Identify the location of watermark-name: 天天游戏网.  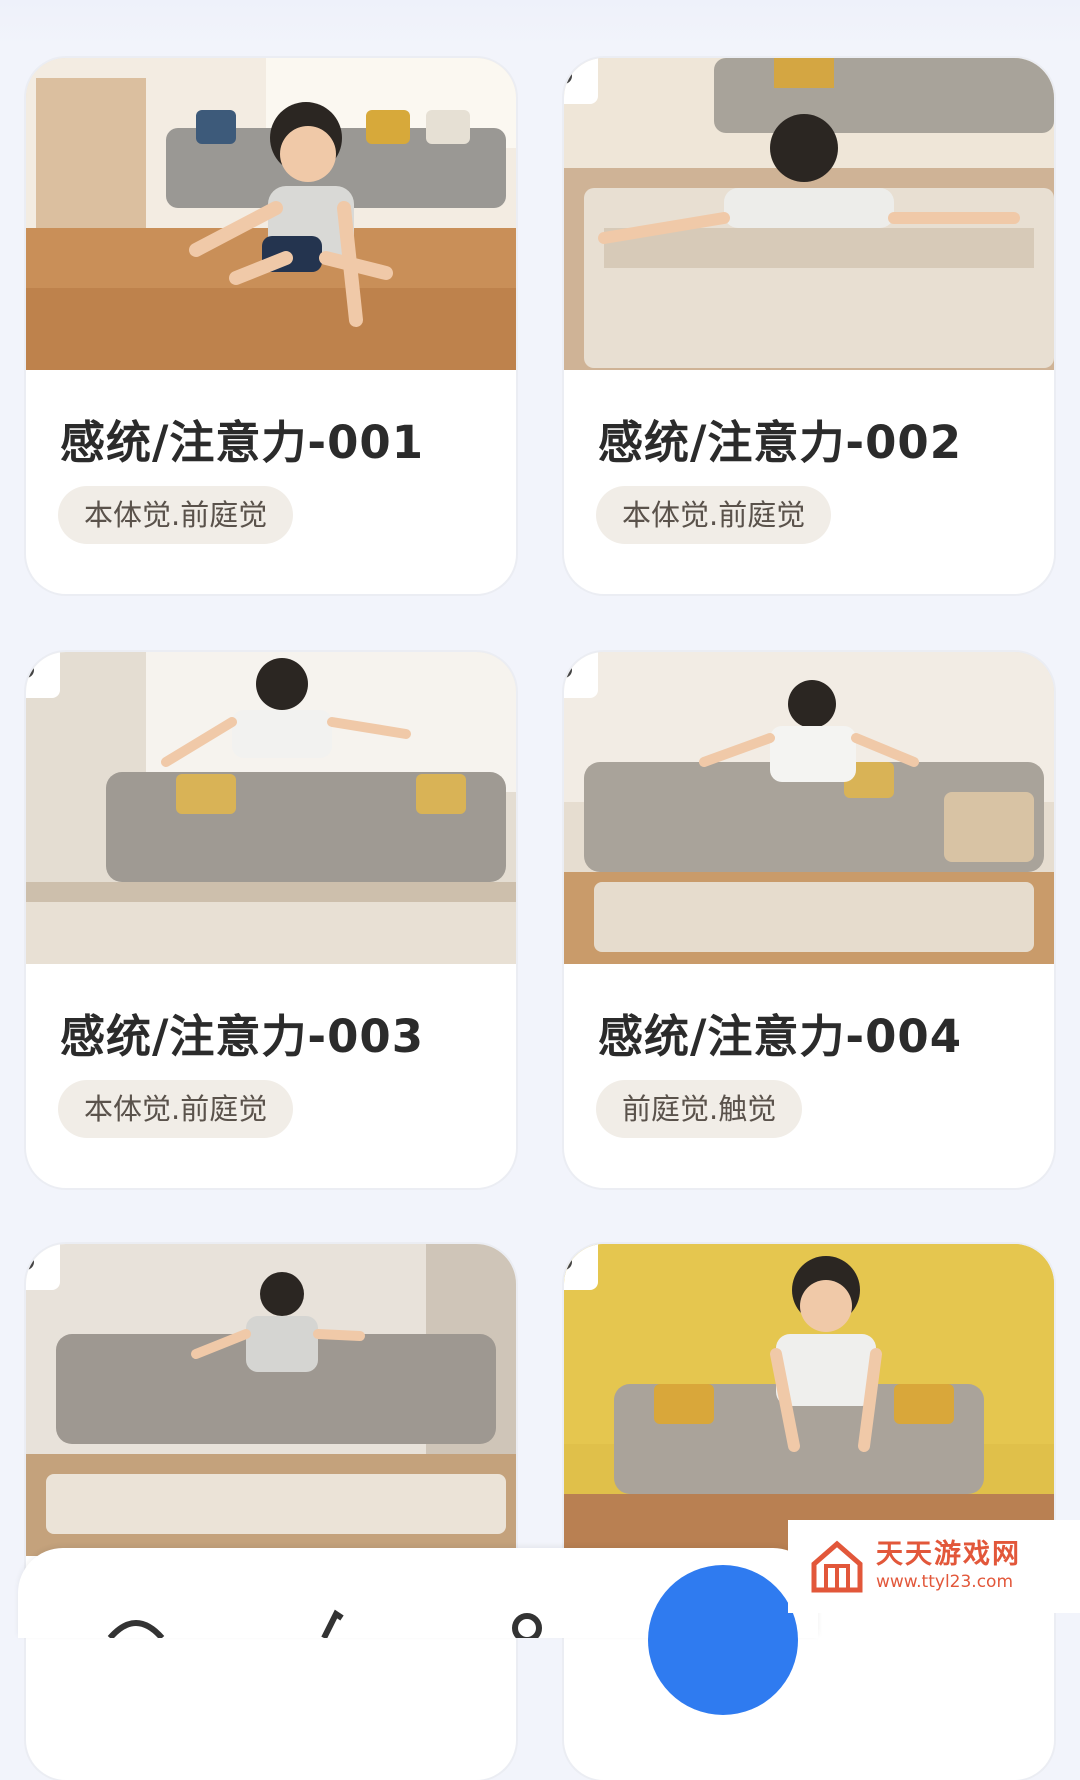
(948, 1554).